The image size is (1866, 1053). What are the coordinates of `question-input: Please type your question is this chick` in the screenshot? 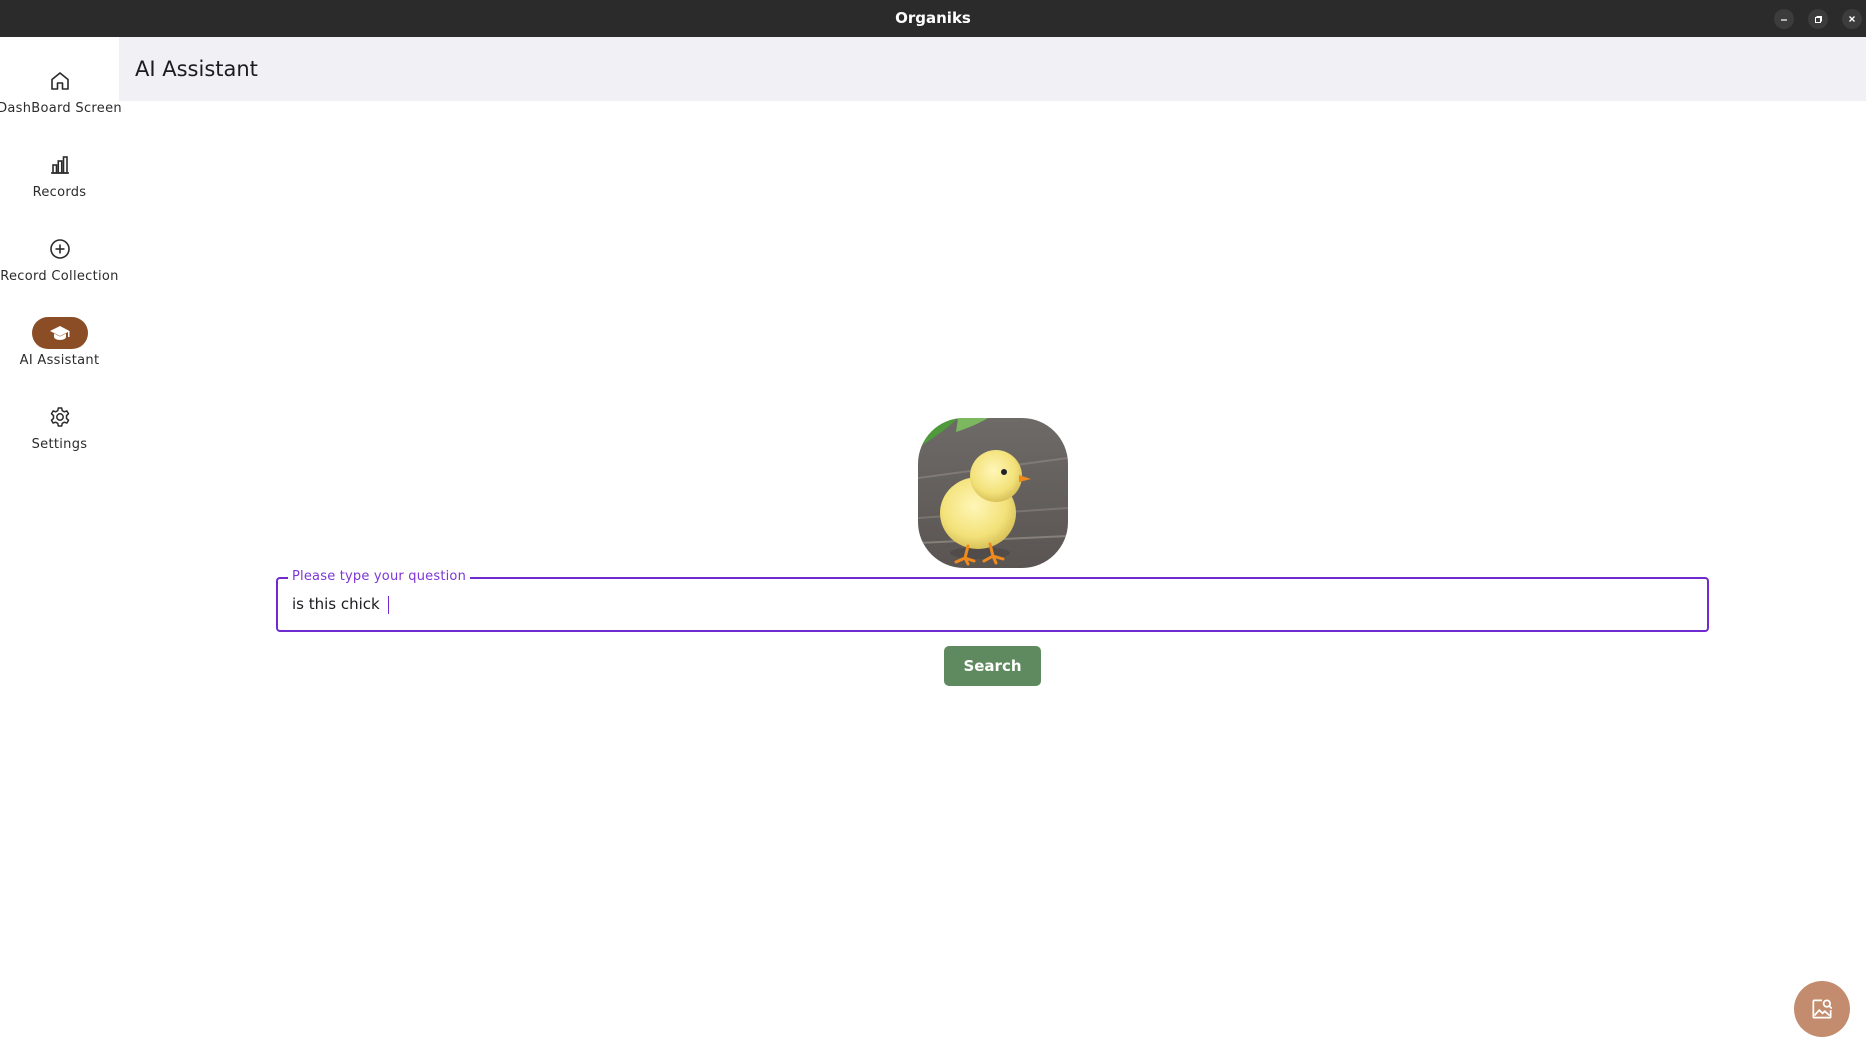 It's located at (992, 600).